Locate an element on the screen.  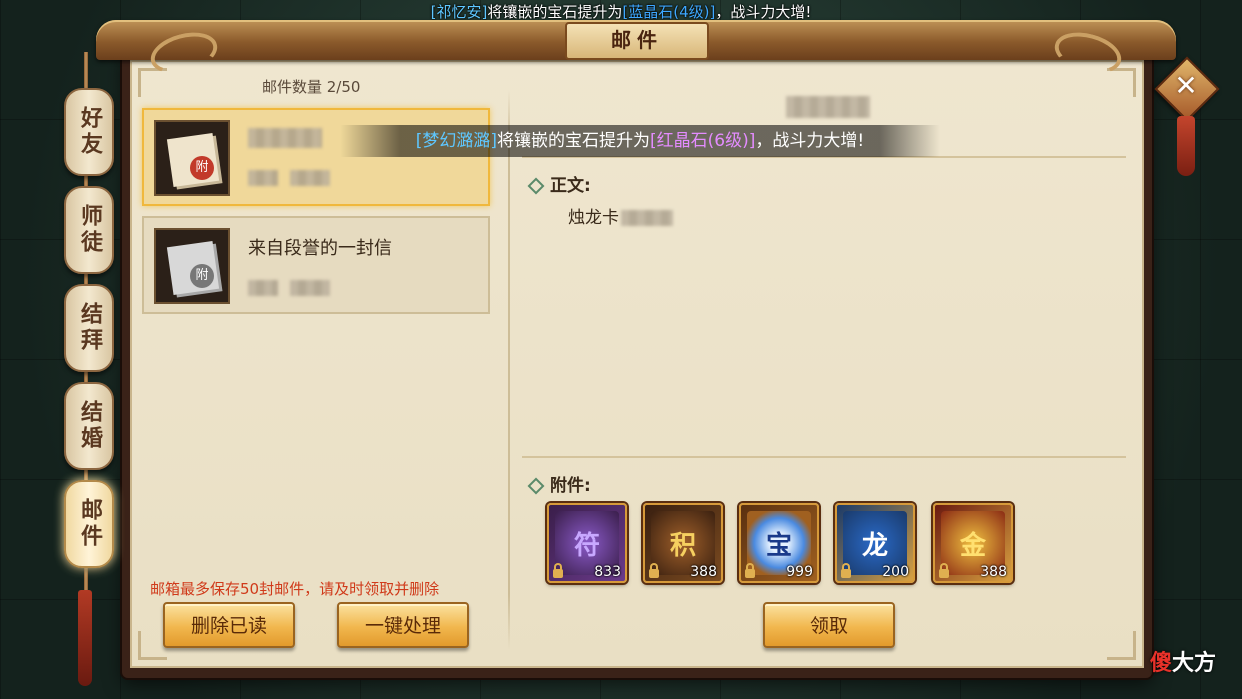
retention-notice: 邮箱最多保存50封邮件，请及时领取并删除 is located at coordinates (295, 589).